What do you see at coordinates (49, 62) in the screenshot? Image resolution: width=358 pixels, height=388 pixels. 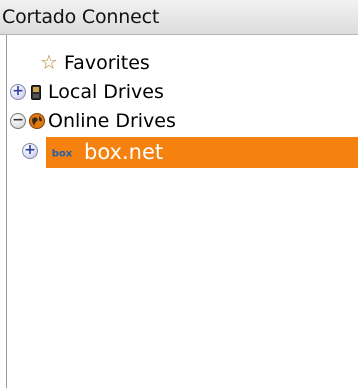 I see `star-icon: ☆` at bounding box center [49, 62].